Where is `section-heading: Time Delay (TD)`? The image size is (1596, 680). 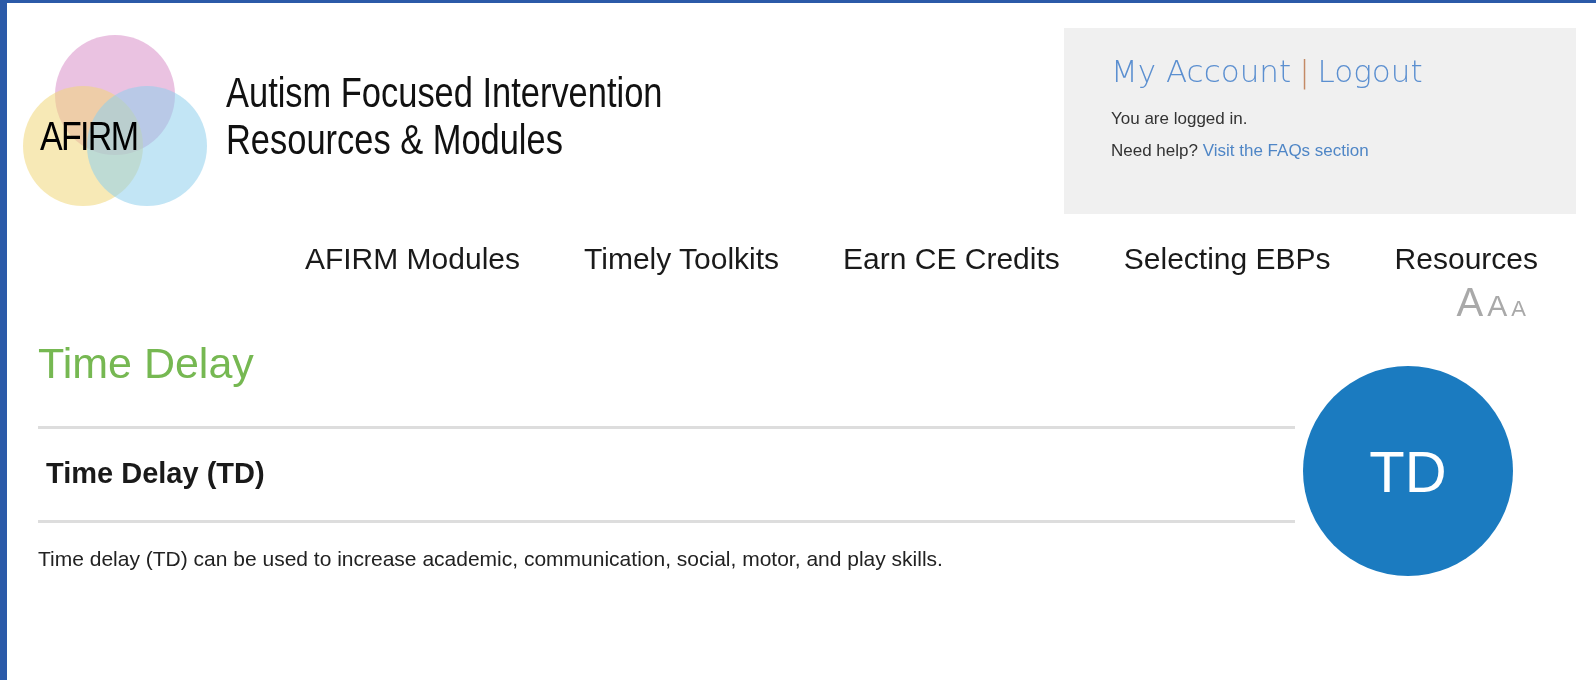
section-heading: Time Delay (TD) is located at coordinates (155, 473).